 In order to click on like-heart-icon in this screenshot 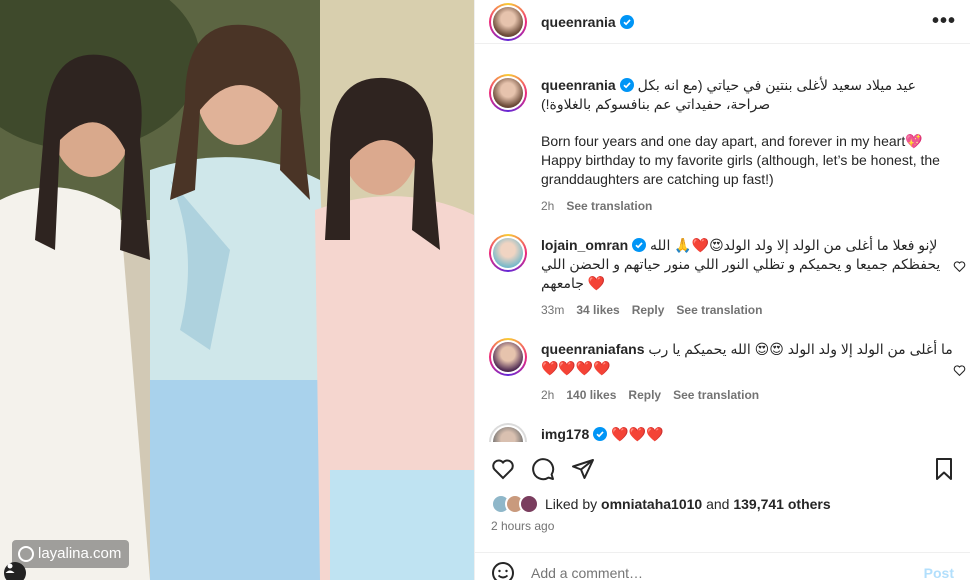, I will do `click(503, 469)`.